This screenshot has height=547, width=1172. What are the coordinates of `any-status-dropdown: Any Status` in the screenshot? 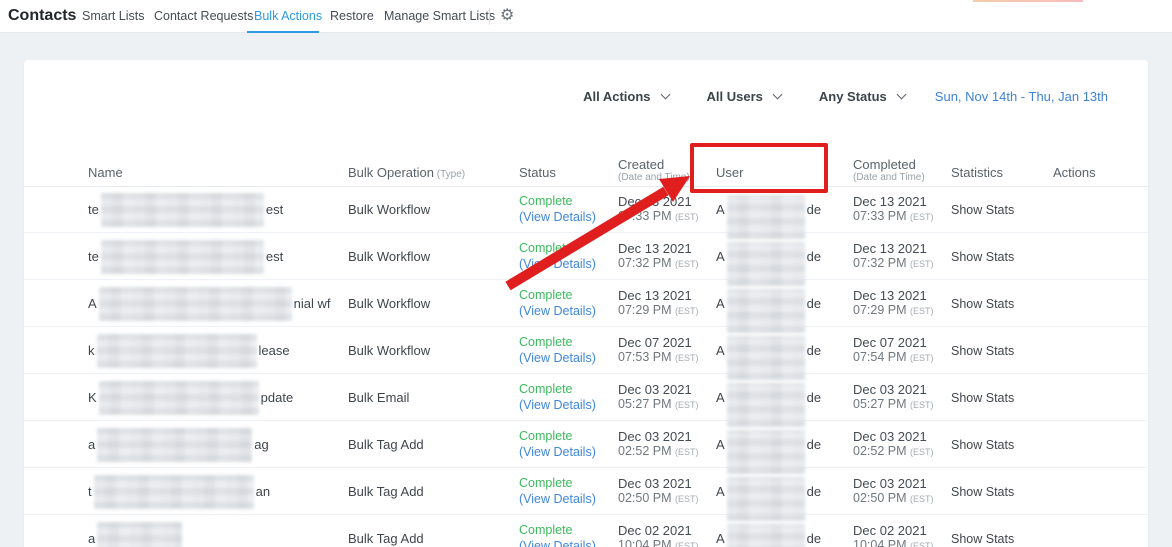 It's located at (862, 96).